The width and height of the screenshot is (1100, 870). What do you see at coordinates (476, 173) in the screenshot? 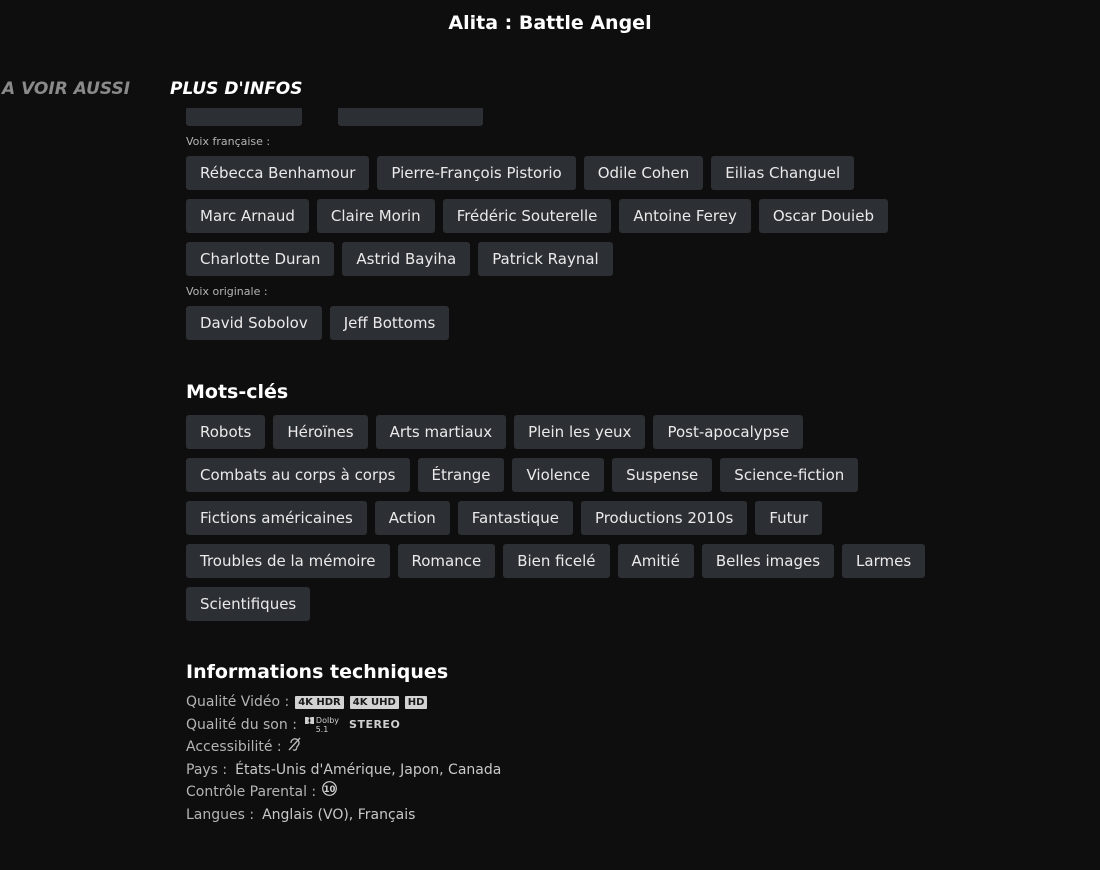
I see `actor-chip: Pierre-François Pistorio` at bounding box center [476, 173].